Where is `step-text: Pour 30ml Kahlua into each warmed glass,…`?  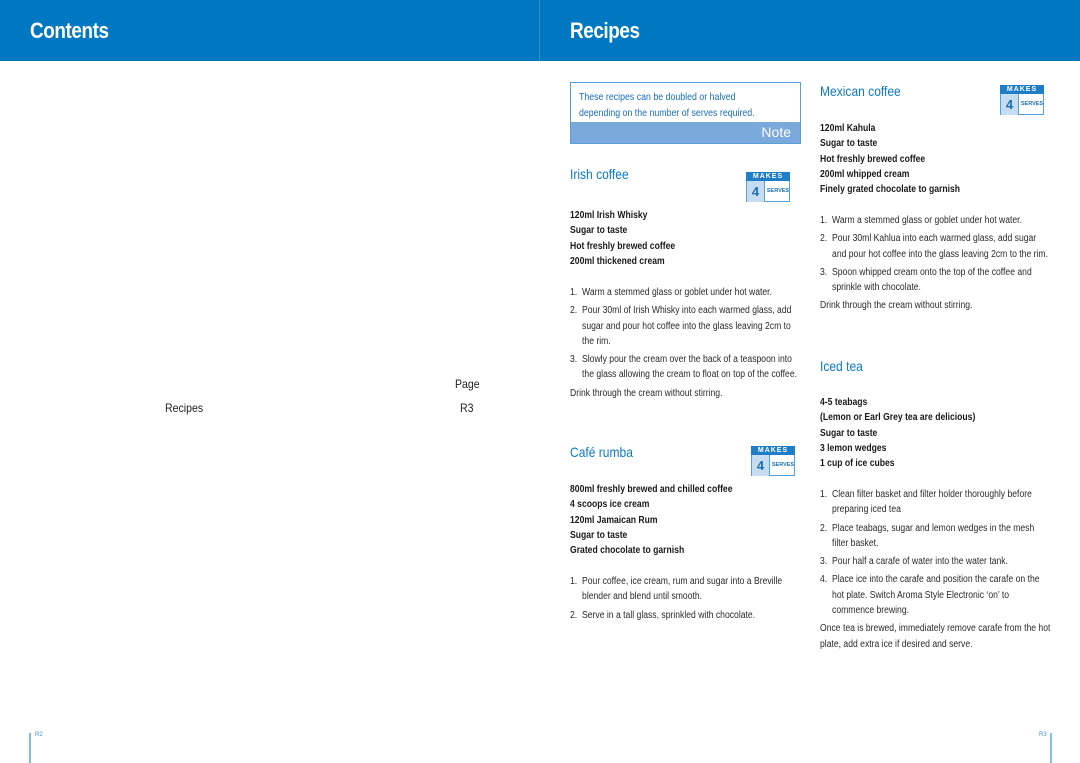 step-text: Pour 30ml Kahlua into each warmed glass,… is located at coordinates (940, 246).